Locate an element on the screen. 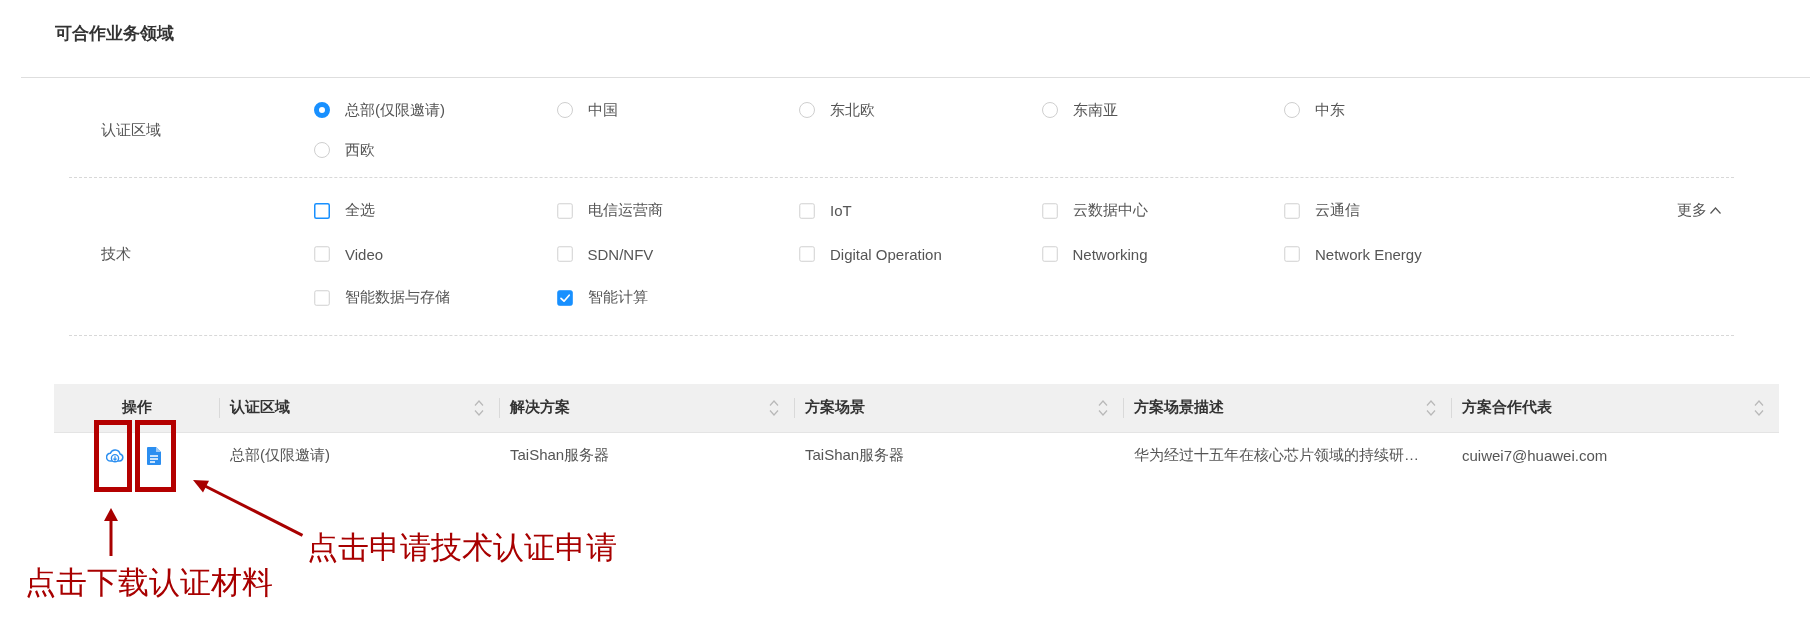  column-header: 方案场景描述 is located at coordinates (1179, 407).